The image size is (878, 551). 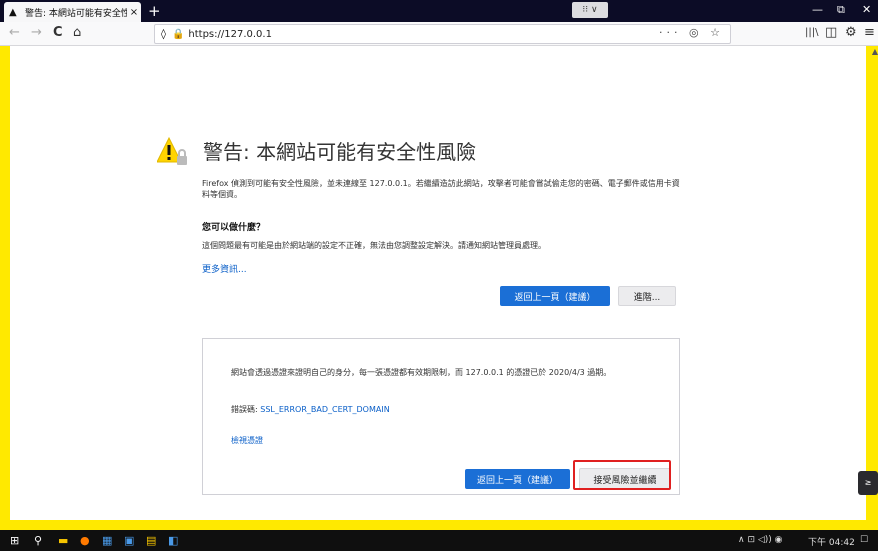 I want to click on extension-icon: ⚙, so click(x=851, y=32).